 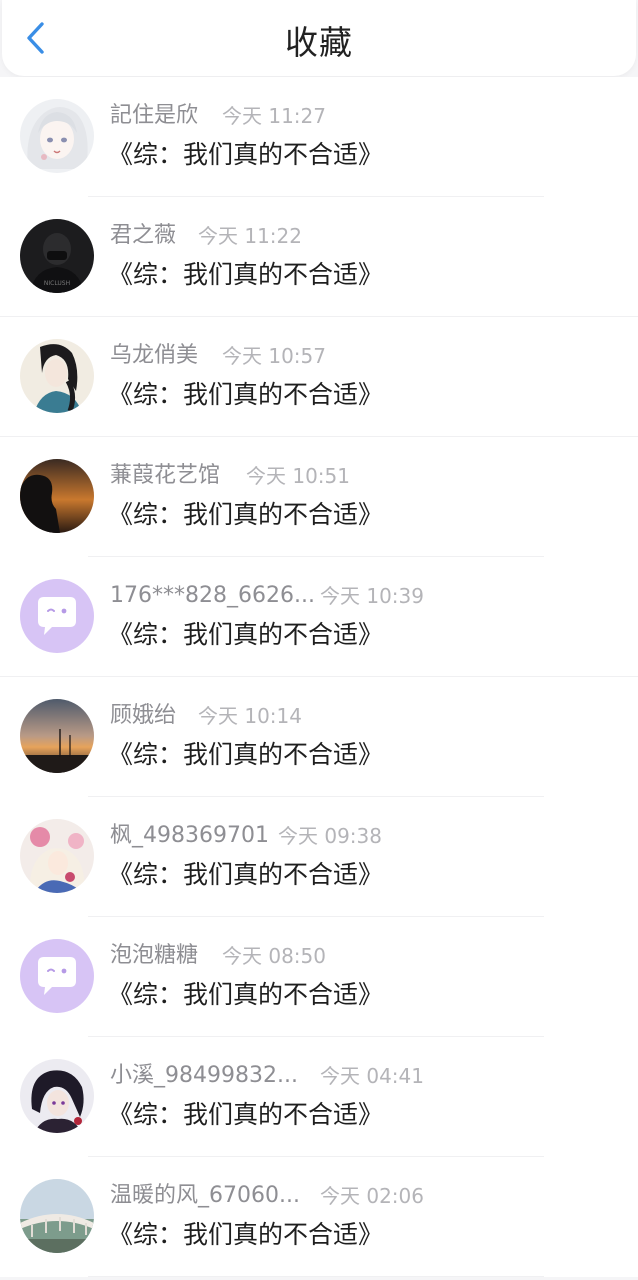 What do you see at coordinates (274, 356) in the screenshot?
I see `timestamp: 今天 10:57` at bounding box center [274, 356].